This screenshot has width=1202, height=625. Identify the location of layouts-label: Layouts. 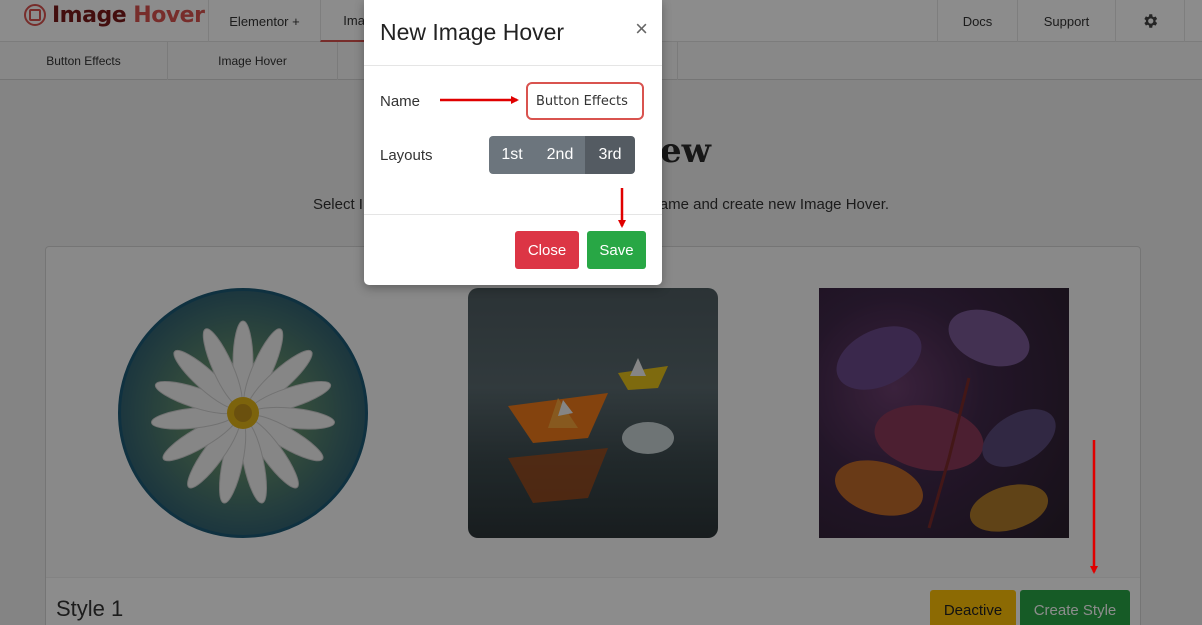
(406, 155).